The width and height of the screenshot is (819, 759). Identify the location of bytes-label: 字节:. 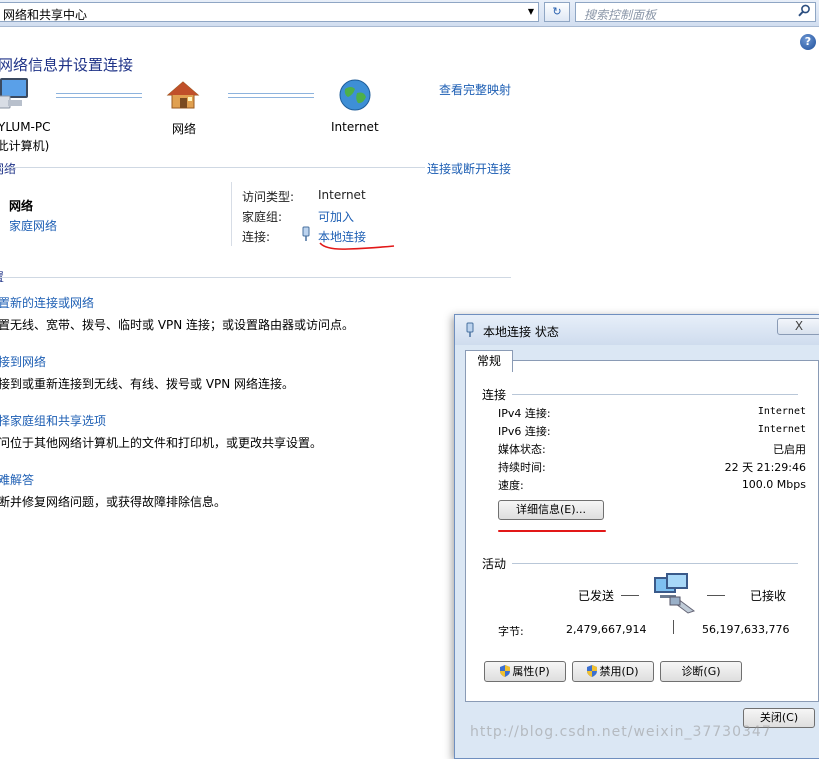
(511, 631).